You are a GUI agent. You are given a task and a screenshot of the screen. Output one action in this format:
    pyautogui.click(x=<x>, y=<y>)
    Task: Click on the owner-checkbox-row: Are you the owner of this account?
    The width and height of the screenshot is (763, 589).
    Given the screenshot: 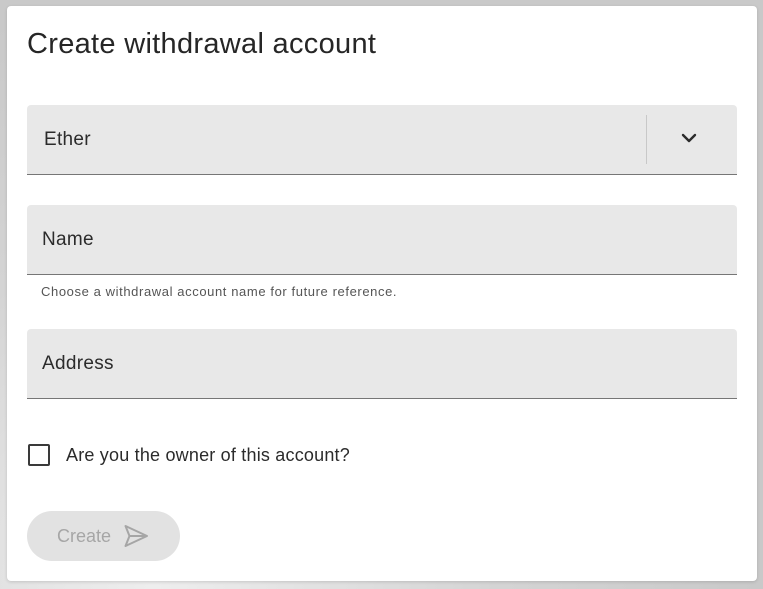 What is the action you would take?
    pyautogui.click(x=189, y=455)
    